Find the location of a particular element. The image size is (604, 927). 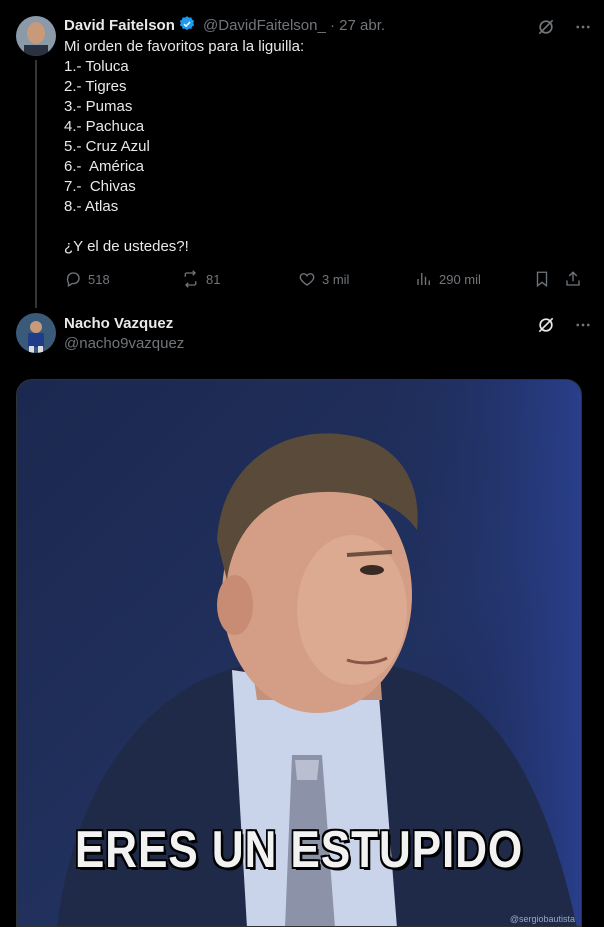

reply-button: 518 is located at coordinates (87, 279).